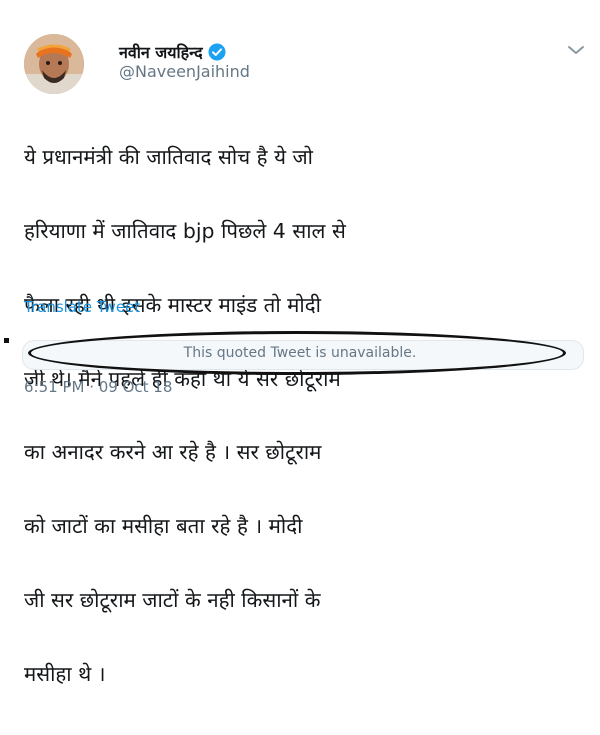 The height and width of the screenshot is (735, 600). What do you see at coordinates (6, 340) in the screenshot?
I see `margin-mark` at bounding box center [6, 340].